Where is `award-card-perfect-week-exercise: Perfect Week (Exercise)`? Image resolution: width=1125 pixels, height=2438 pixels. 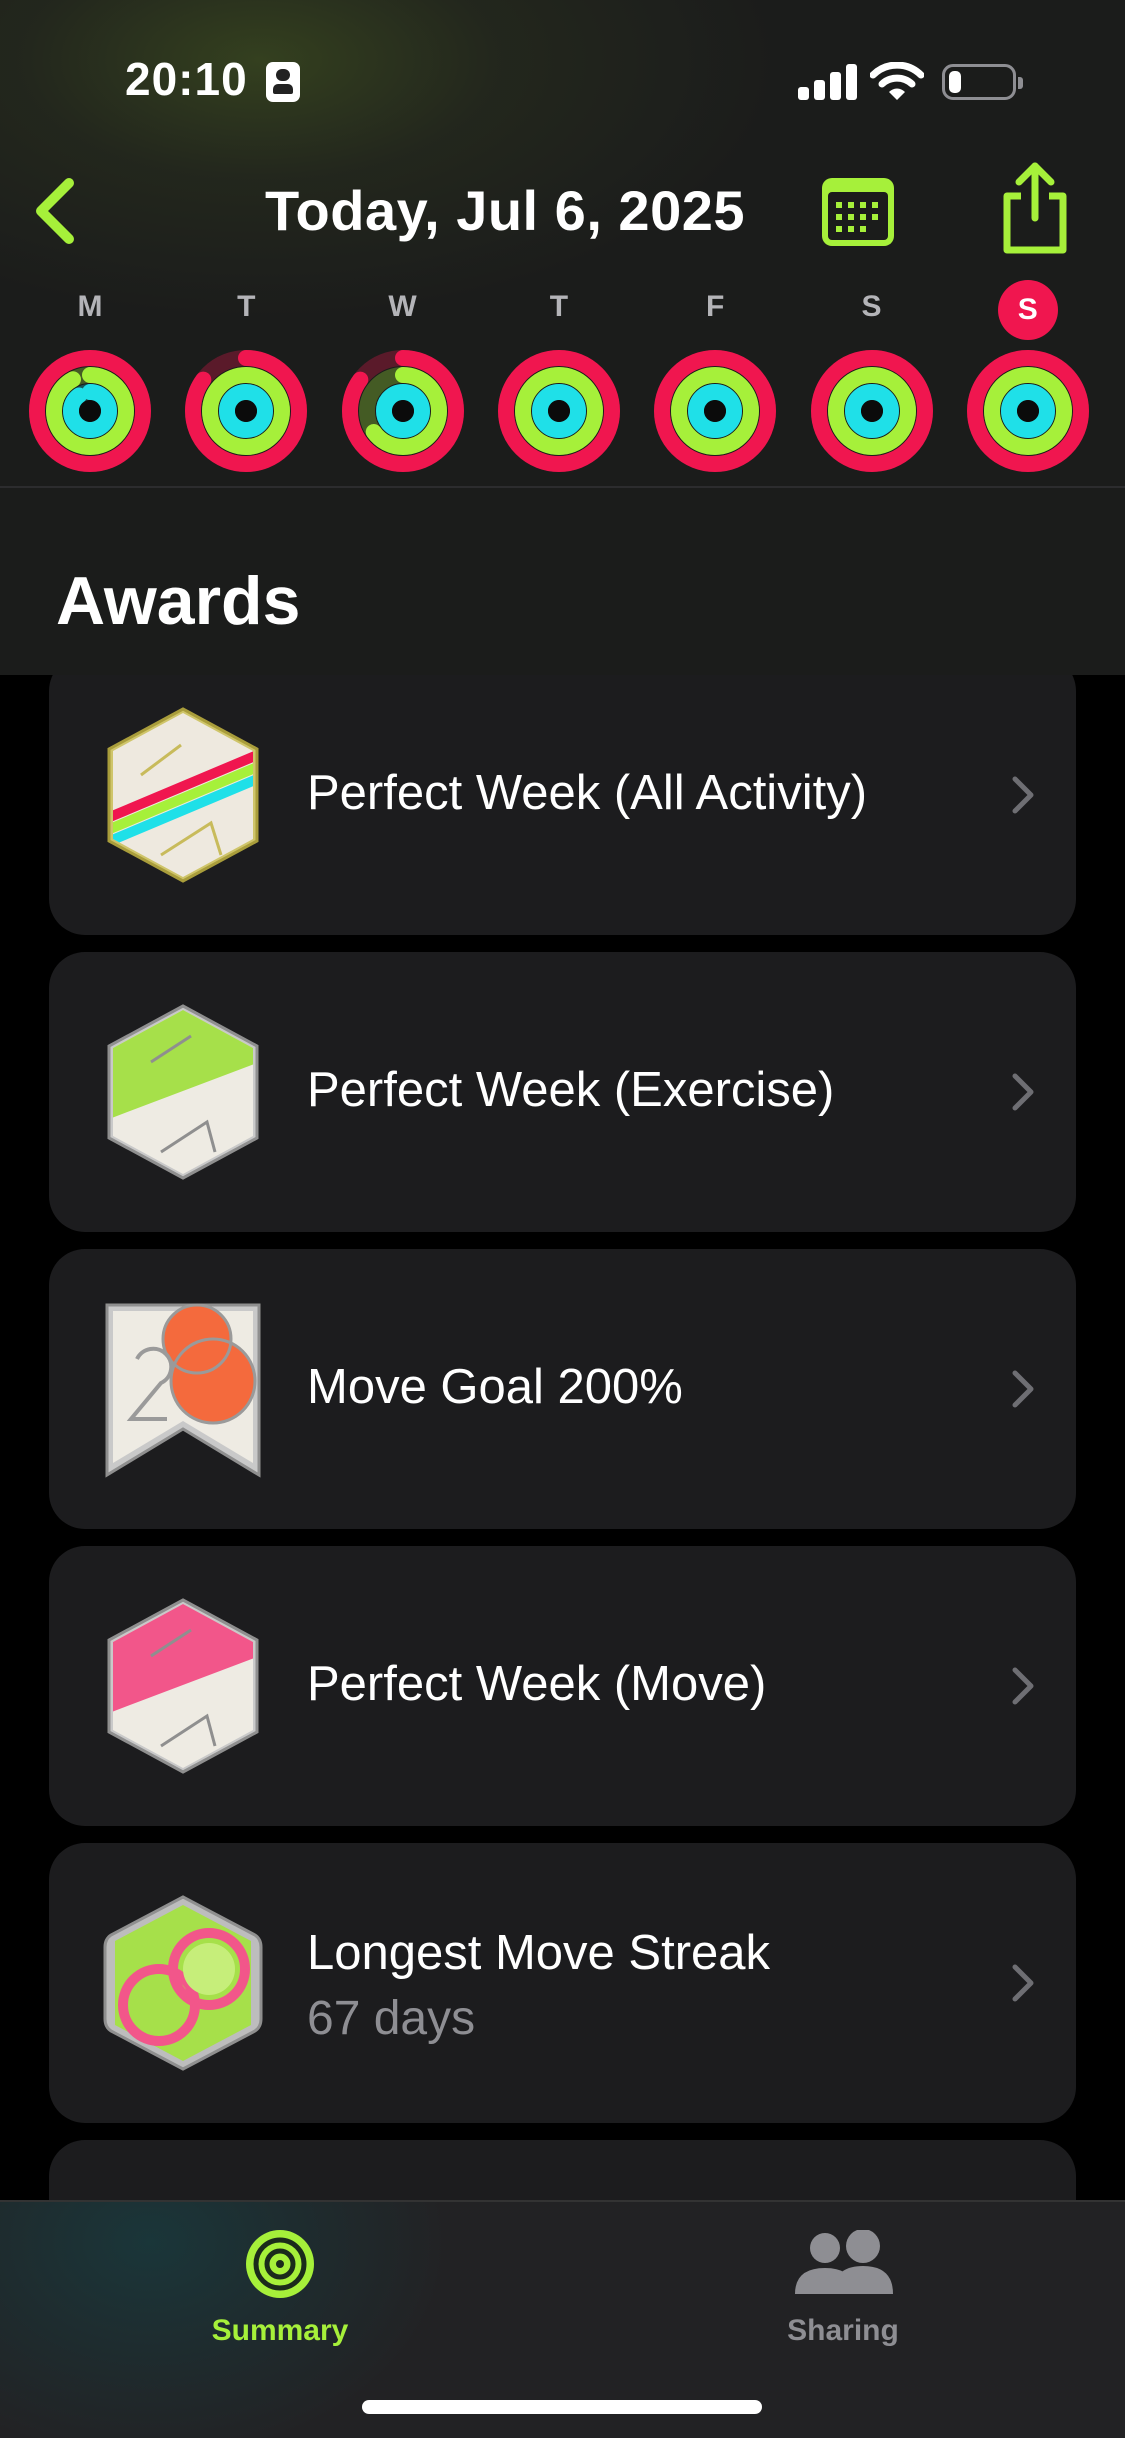
award-card-perfect-week-exercise: Perfect Week (Exercise) is located at coordinates (562, 1092).